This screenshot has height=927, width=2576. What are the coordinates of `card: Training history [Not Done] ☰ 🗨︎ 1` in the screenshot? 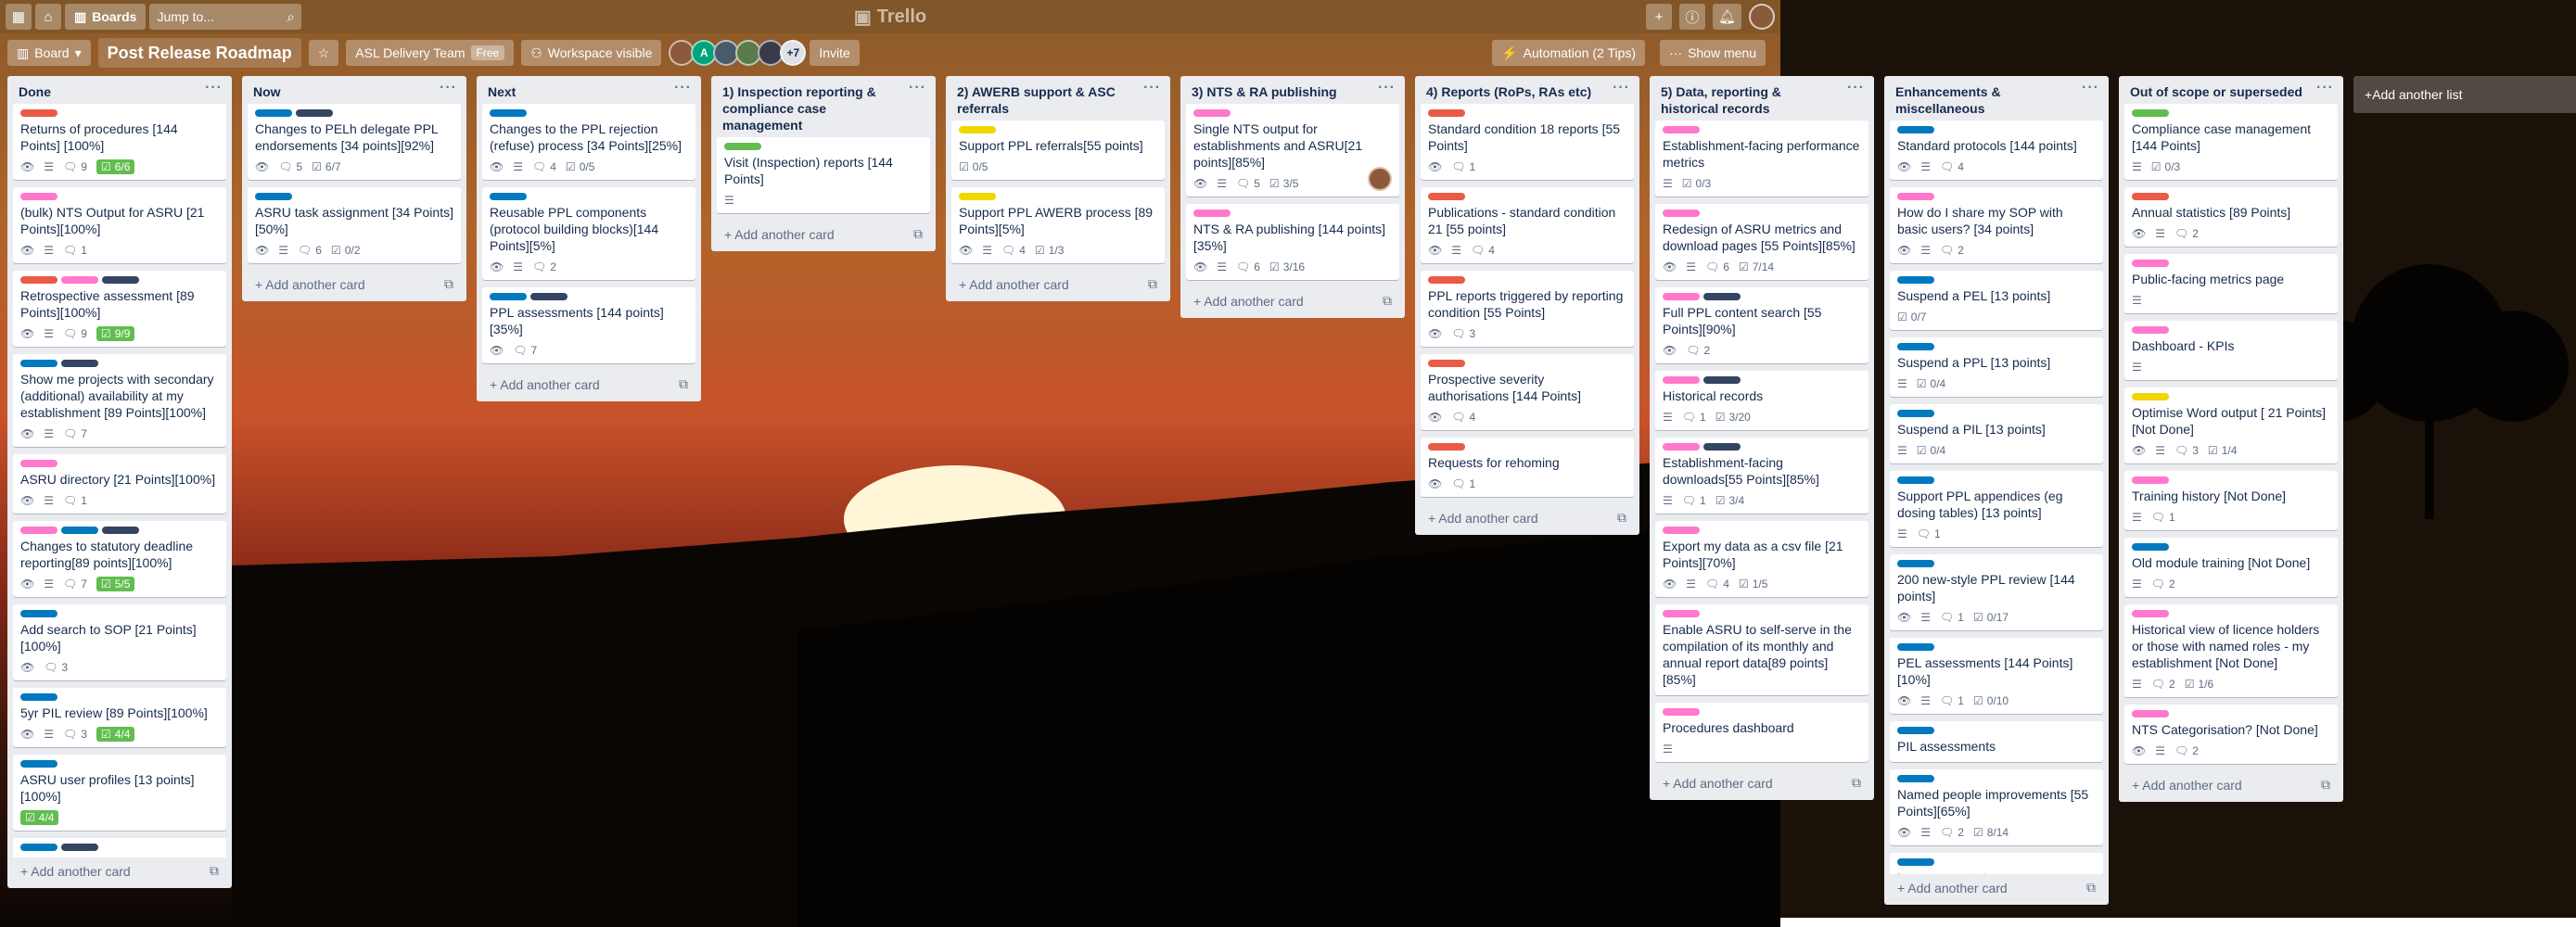 It's located at (2231, 501).